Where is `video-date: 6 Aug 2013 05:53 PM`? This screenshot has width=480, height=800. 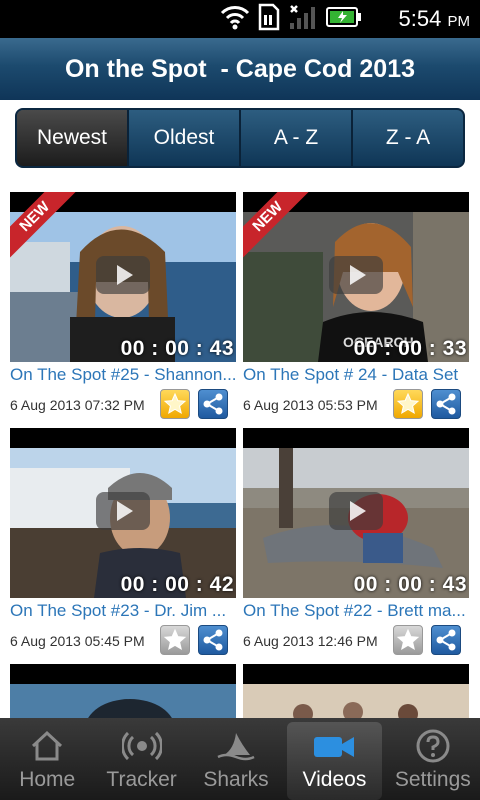
video-date: 6 Aug 2013 05:53 PM is located at coordinates (310, 405).